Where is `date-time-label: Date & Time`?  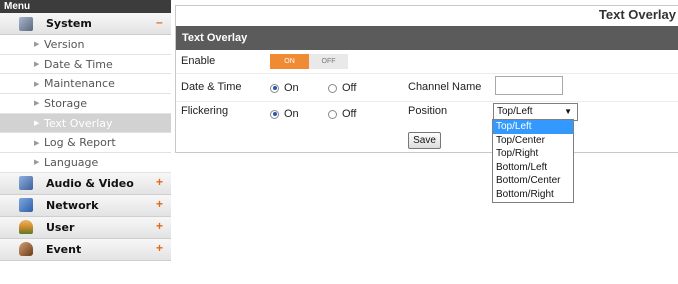
date-time-label: Date & Time is located at coordinates (211, 87).